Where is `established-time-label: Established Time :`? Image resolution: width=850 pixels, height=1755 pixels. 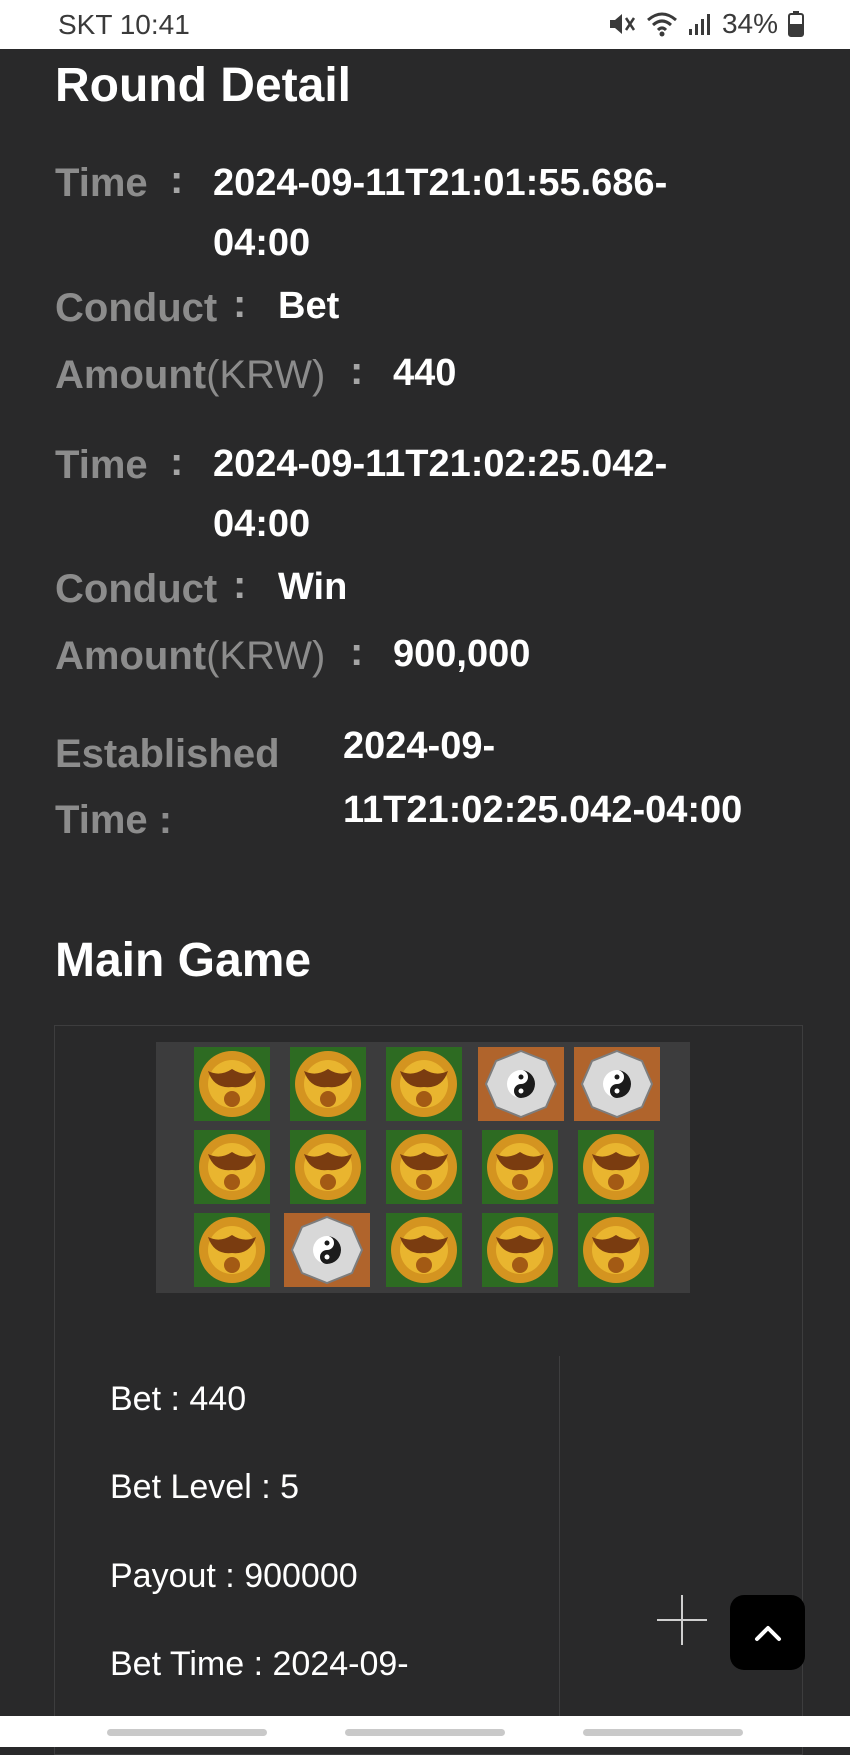
established-time-label: Established Time : is located at coordinates (167, 787).